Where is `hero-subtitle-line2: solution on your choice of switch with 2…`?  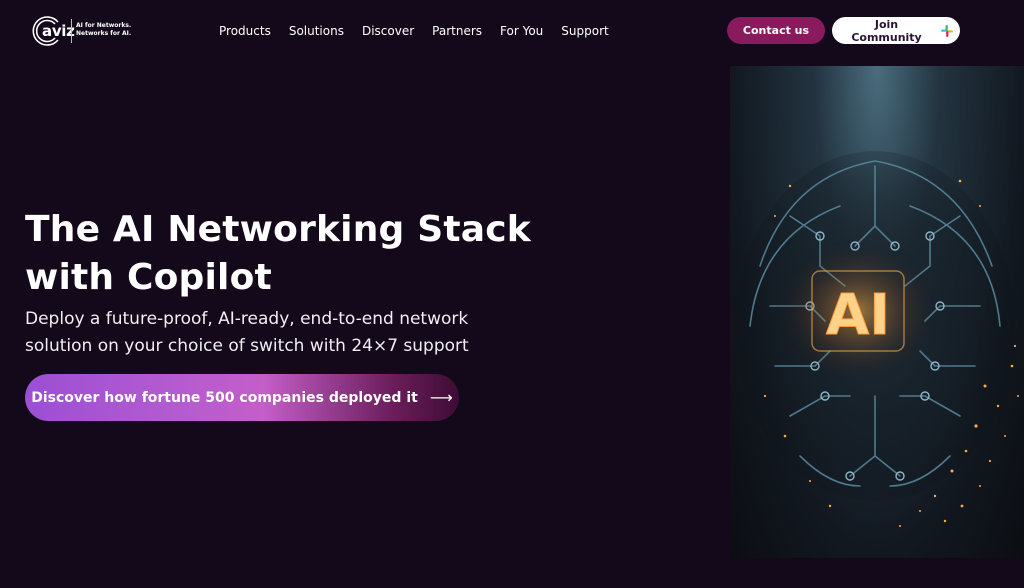
hero-subtitle-line2: solution on your choice of switch with 2… is located at coordinates (247, 346).